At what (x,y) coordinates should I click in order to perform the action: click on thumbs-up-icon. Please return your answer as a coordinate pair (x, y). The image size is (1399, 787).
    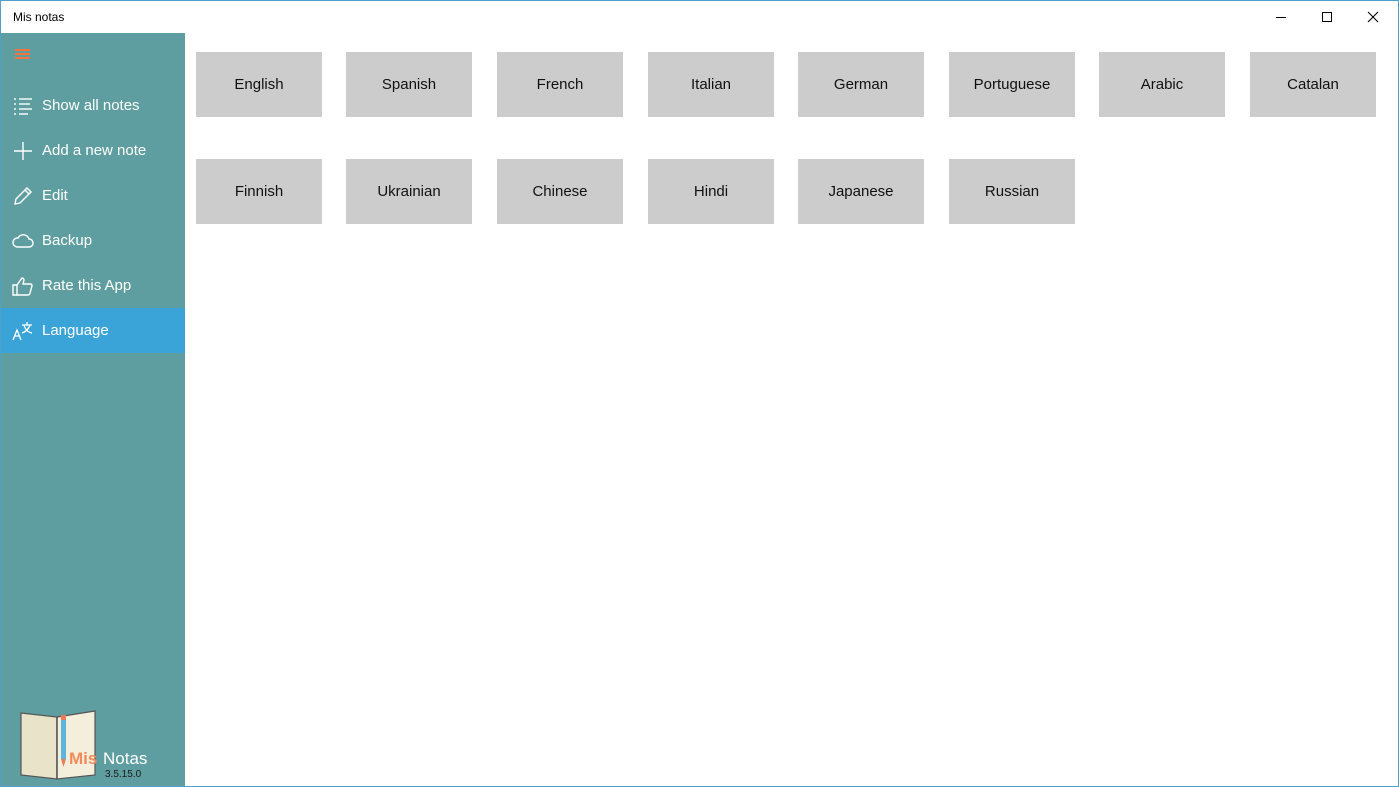
    Looking at the image, I should click on (23, 286).